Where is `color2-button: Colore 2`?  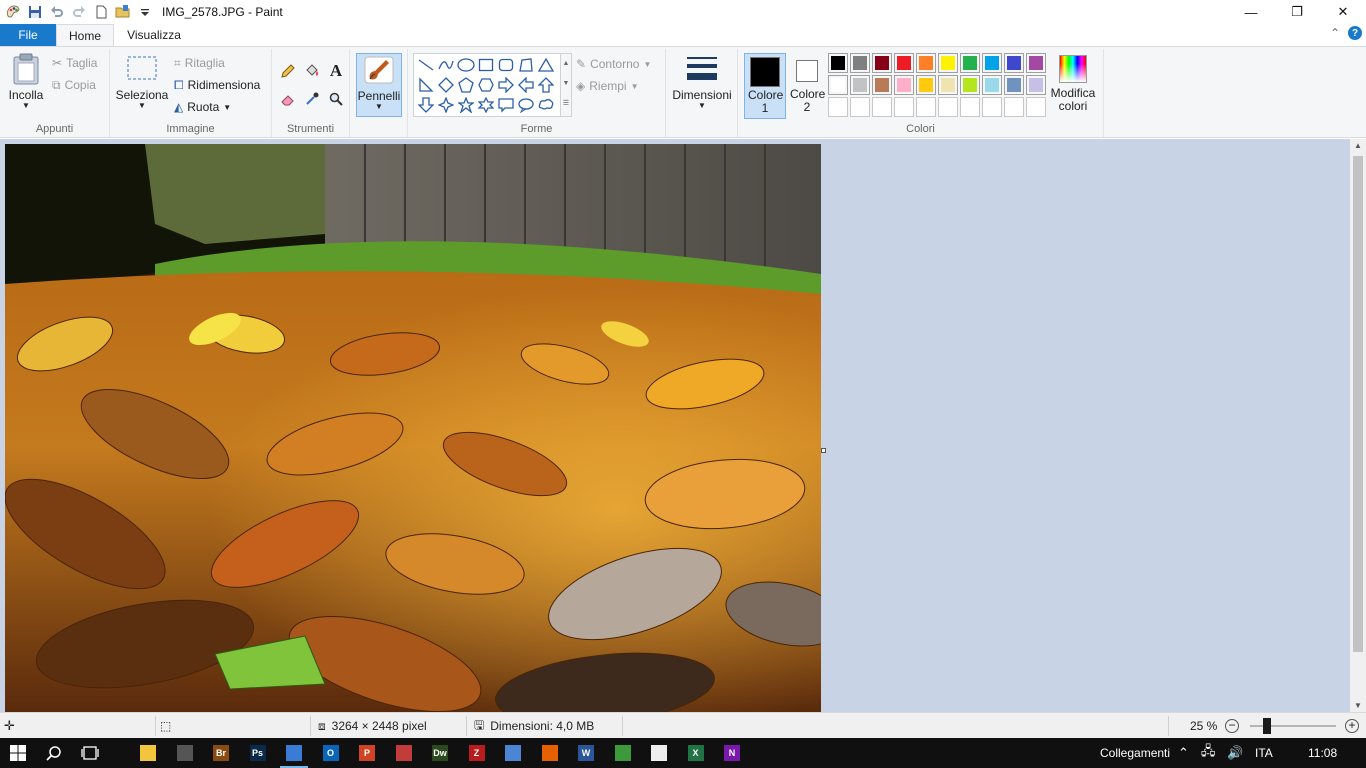 color2-button: Colore 2 is located at coordinates (807, 86).